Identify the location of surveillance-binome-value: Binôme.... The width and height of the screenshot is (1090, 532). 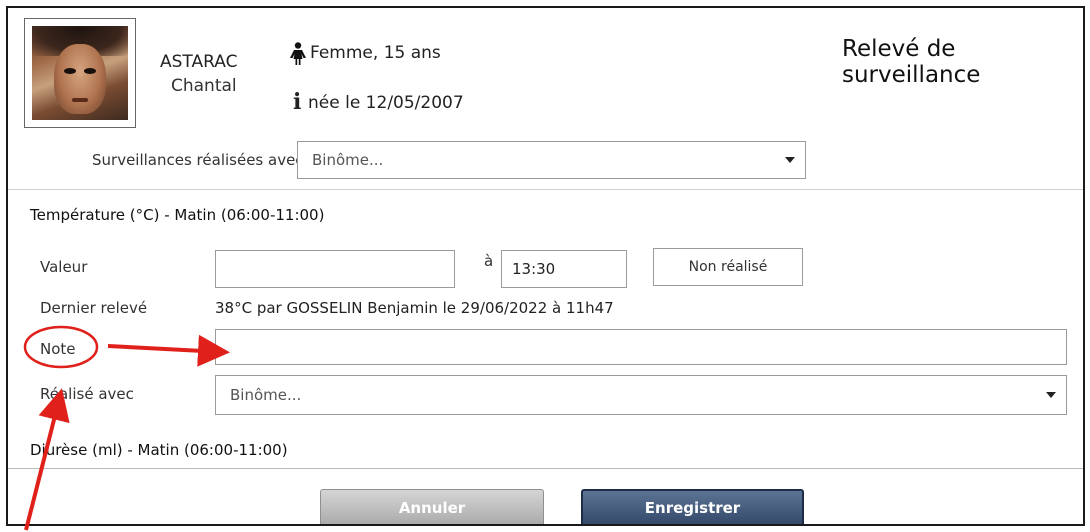
(348, 160).